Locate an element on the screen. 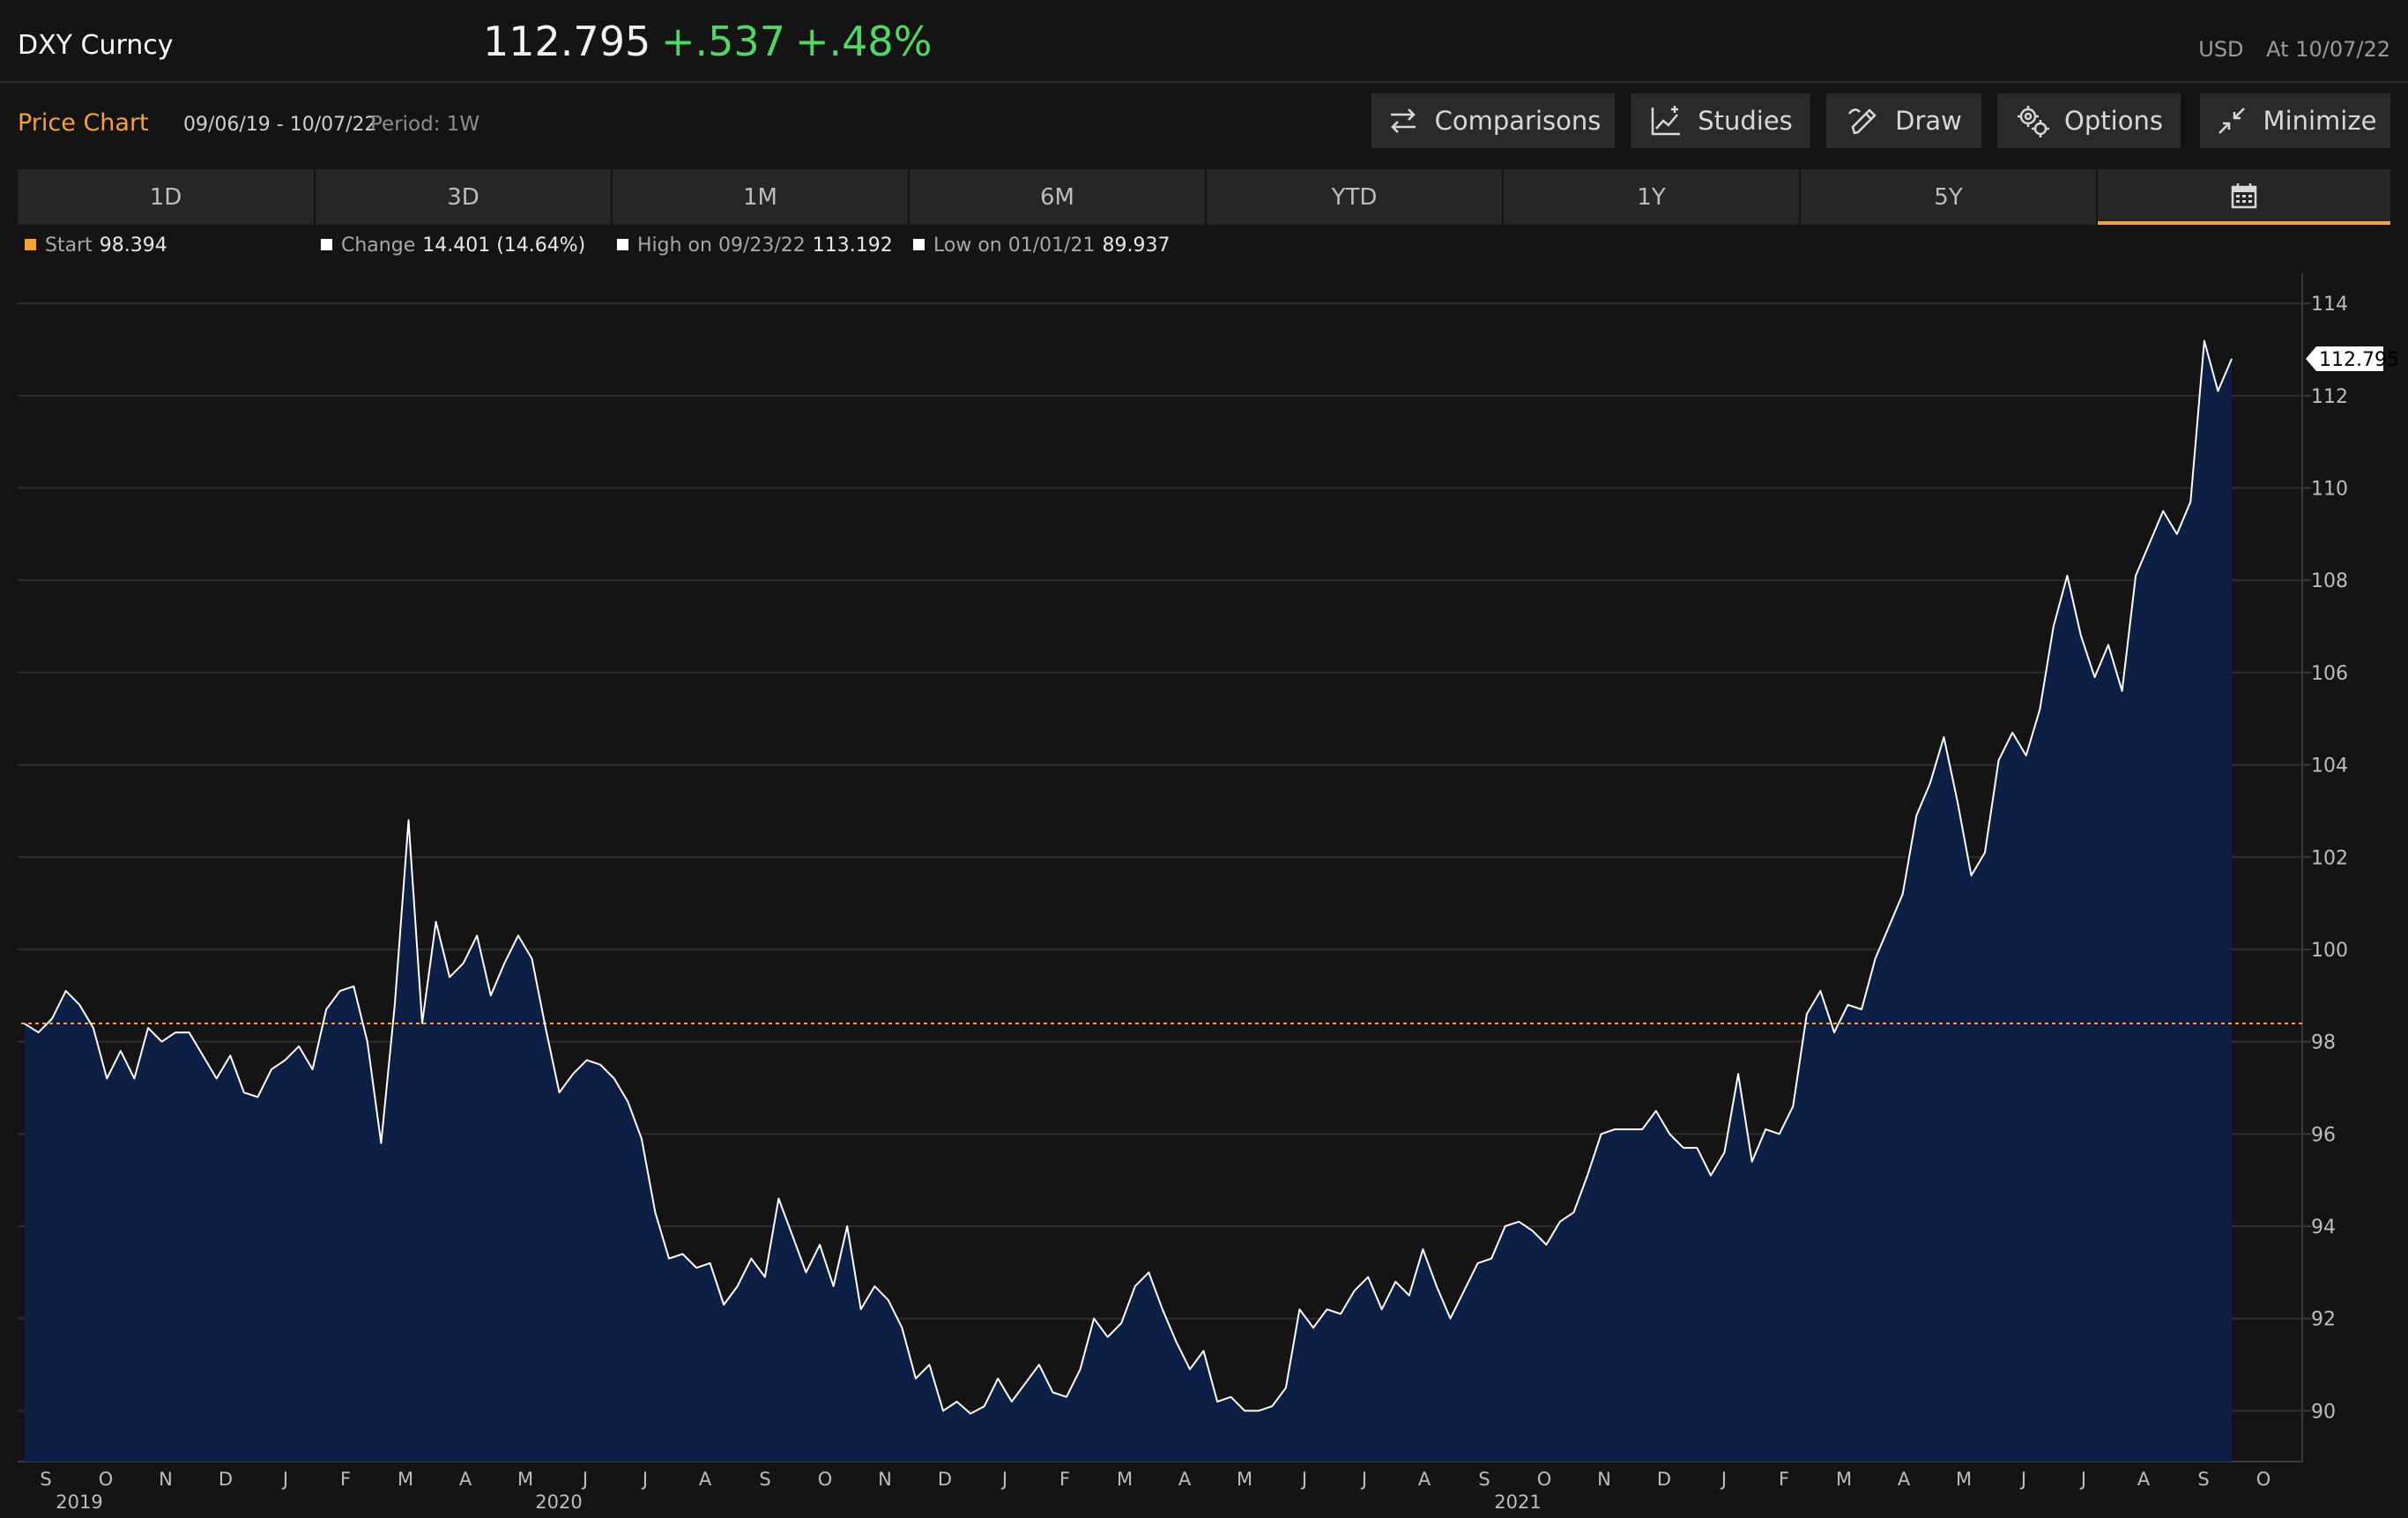 This screenshot has width=2408, height=1518. range-1m-button: 1M is located at coordinates (760, 197).